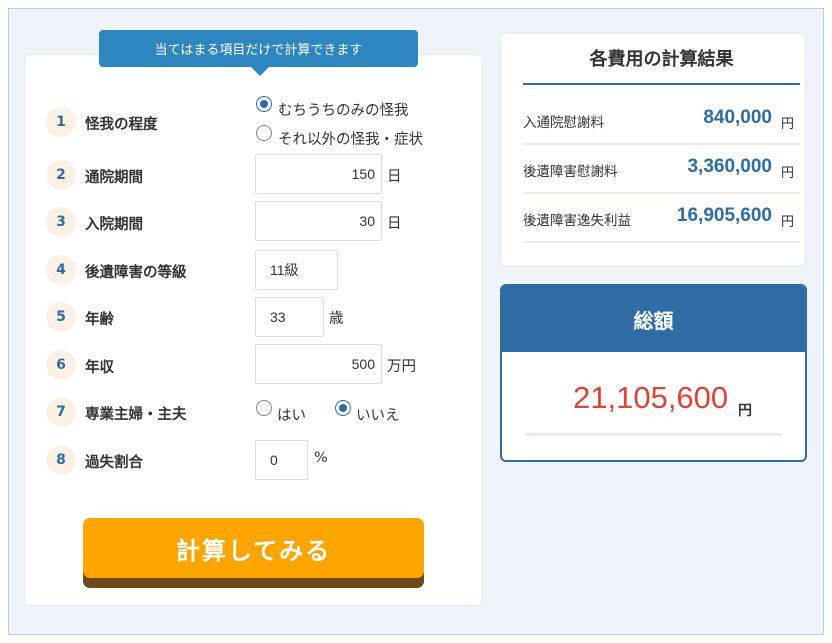 The width and height of the screenshot is (832, 643). I want to click on fault-unit: %, so click(321, 458).